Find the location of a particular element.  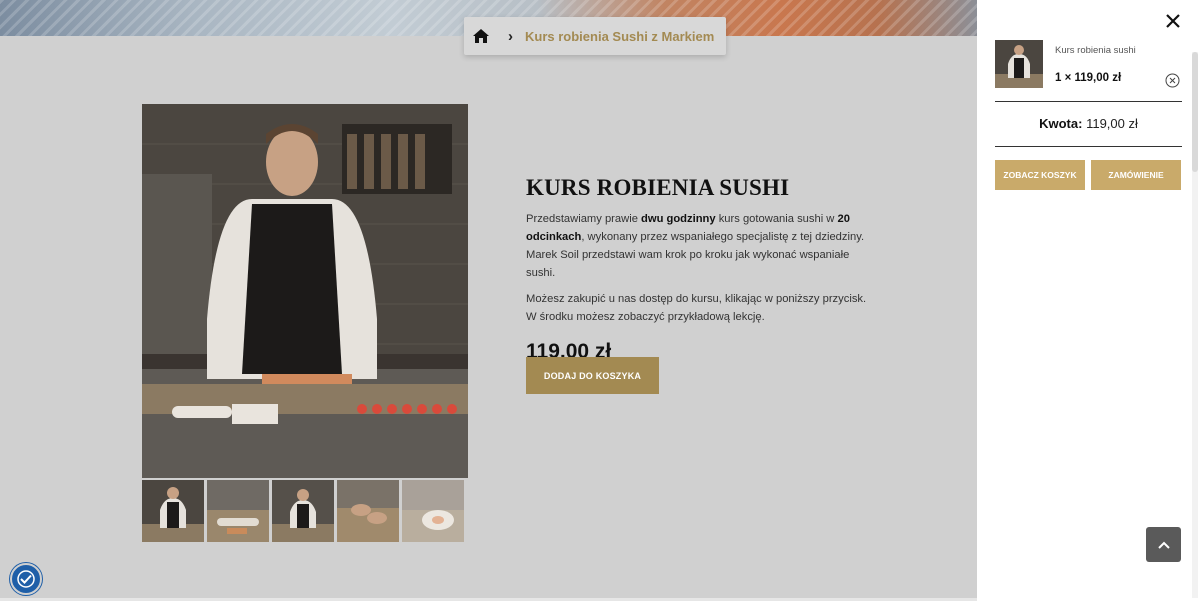

home-icon is located at coordinates (481, 36).